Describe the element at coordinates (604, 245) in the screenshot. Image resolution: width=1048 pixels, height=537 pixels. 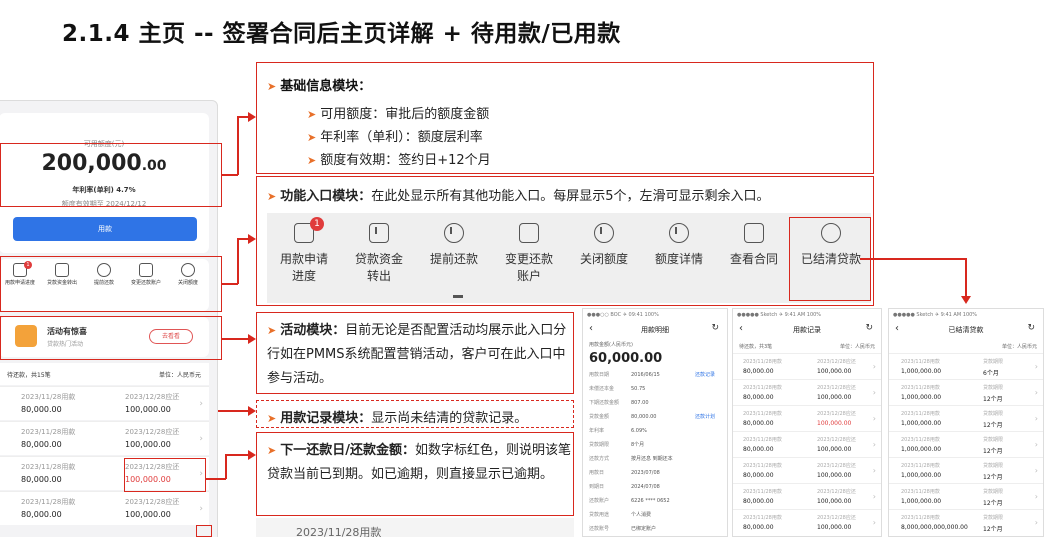
I see `func-close-credit: 关闭额度` at that location.